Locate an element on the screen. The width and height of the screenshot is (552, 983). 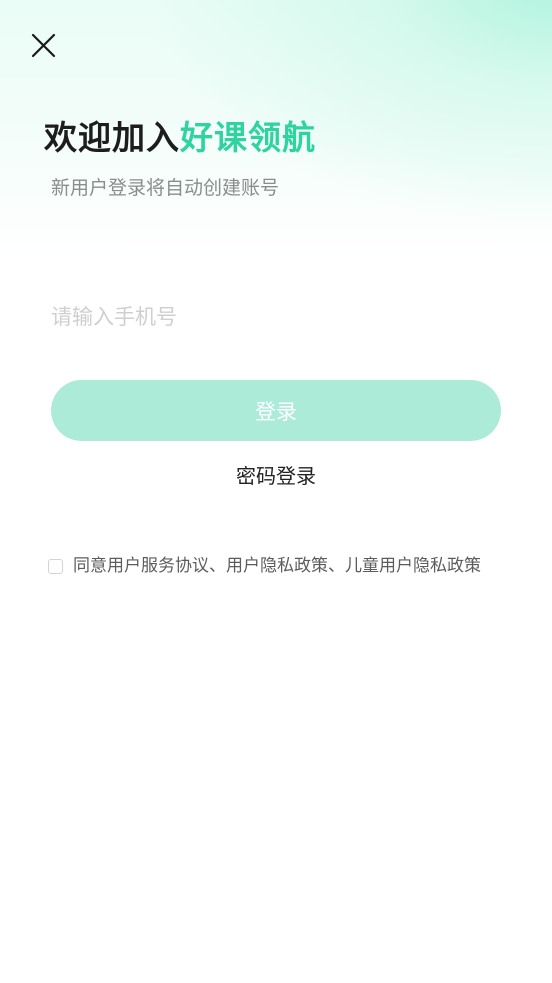
phone-input is located at coordinates (276, 317).